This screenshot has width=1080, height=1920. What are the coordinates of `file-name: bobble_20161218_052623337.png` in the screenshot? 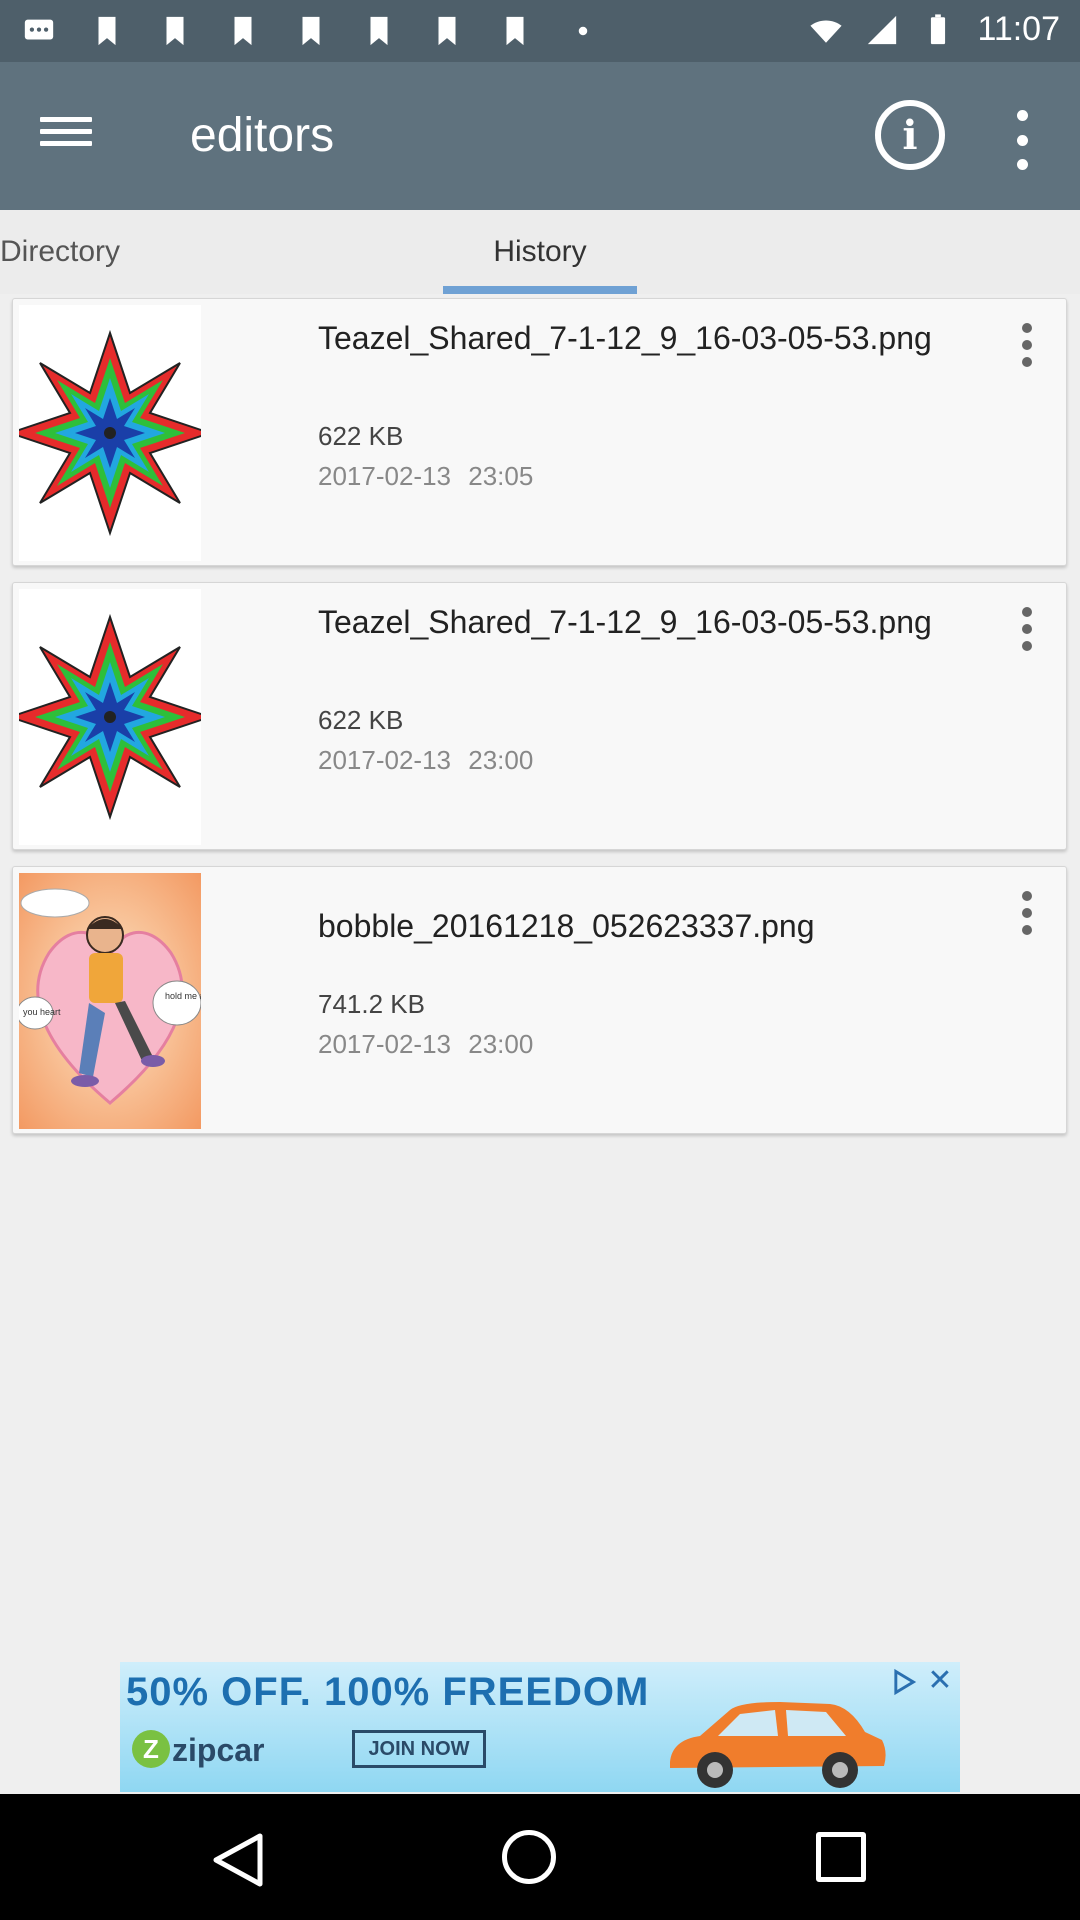 It's located at (566, 926).